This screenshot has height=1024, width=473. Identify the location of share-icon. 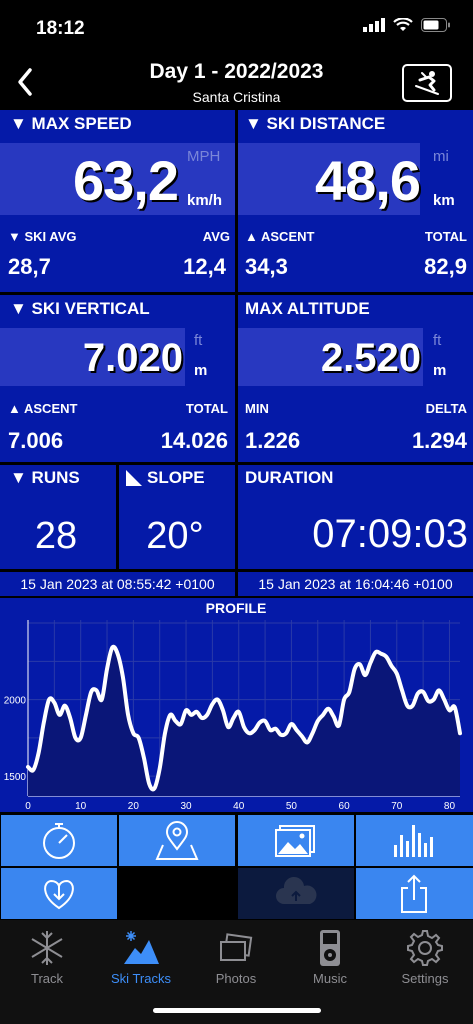
(414, 893).